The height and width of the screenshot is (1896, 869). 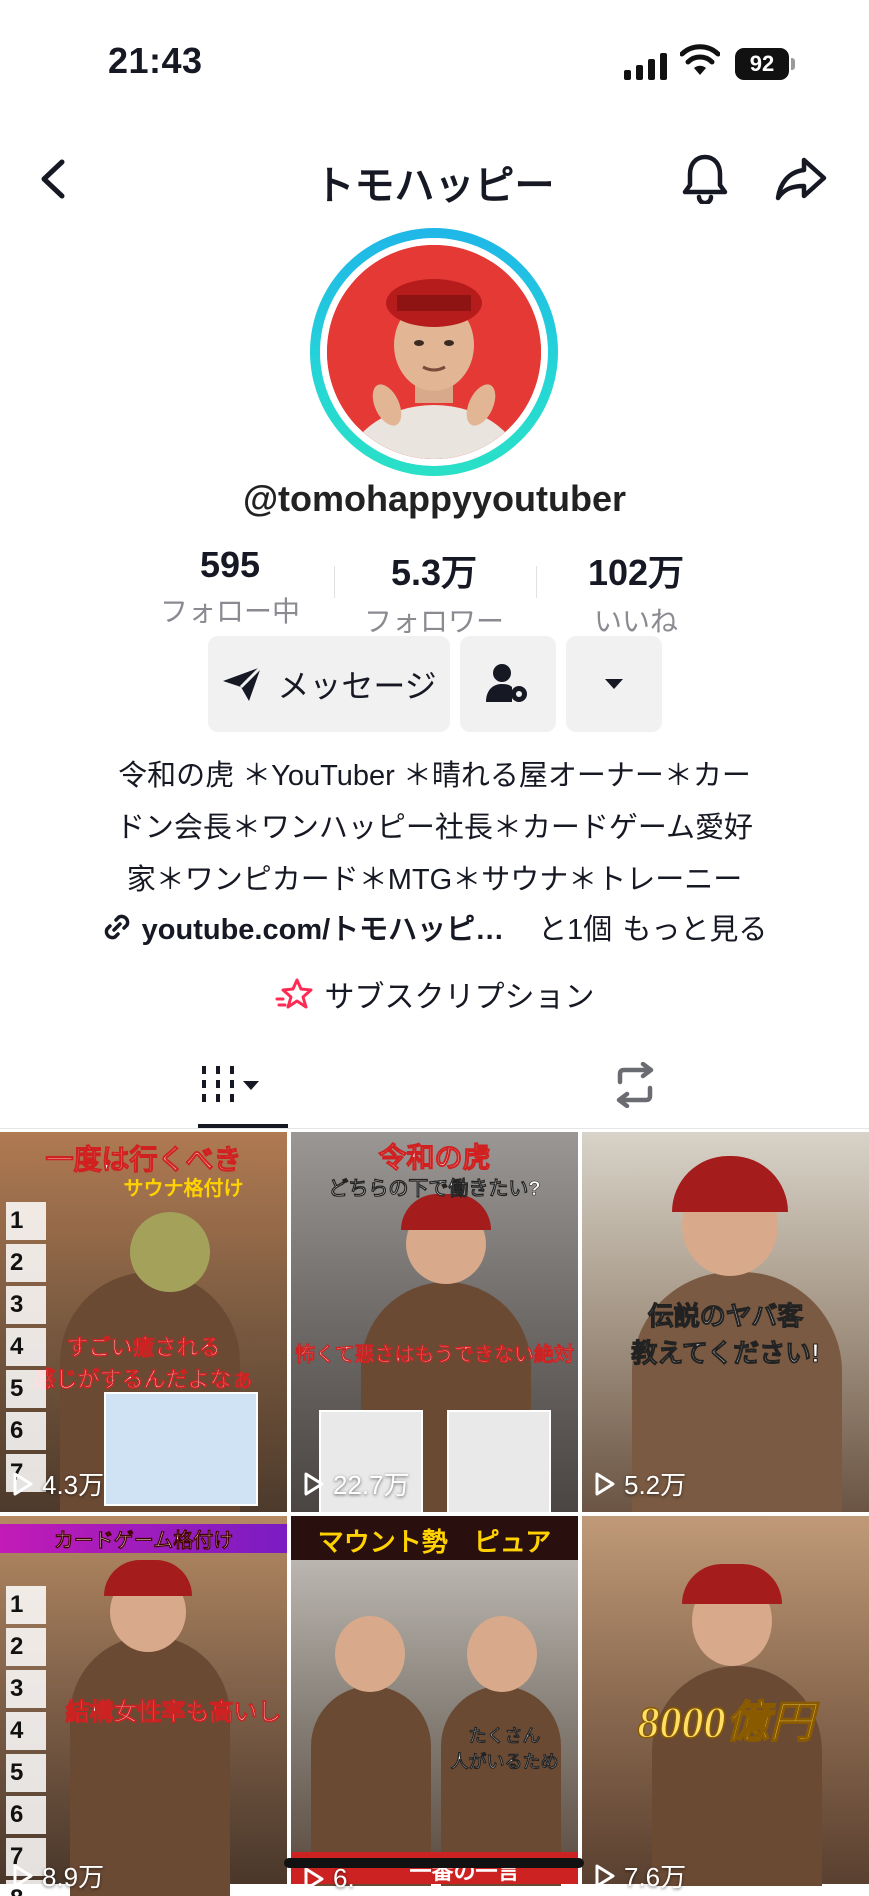 What do you see at coordinates (116, 927) in the screenshot?
I see `link-icon` at bounding box center [116, 927].